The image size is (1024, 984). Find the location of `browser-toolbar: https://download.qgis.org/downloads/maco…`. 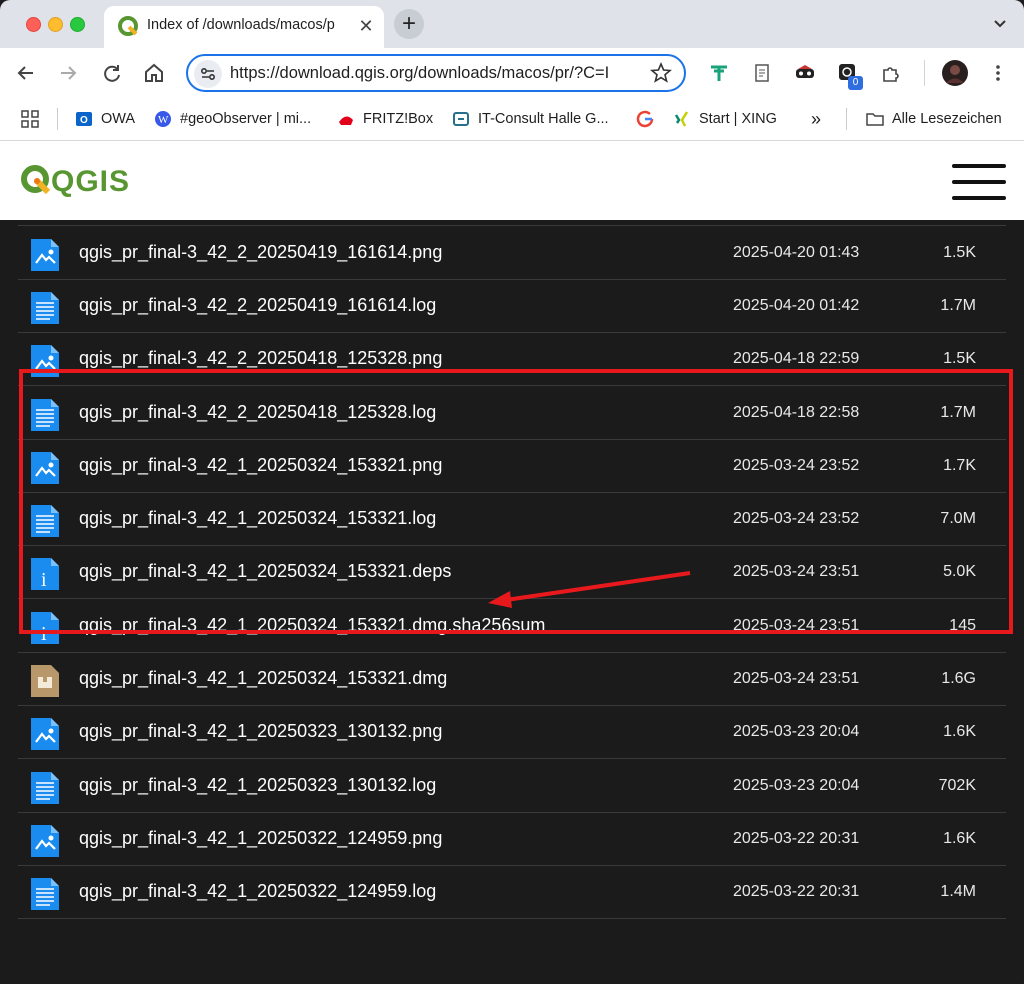

browser-toolbar: https://download.qgis.org/downloads/maco… is located at coordinates (512, 73).